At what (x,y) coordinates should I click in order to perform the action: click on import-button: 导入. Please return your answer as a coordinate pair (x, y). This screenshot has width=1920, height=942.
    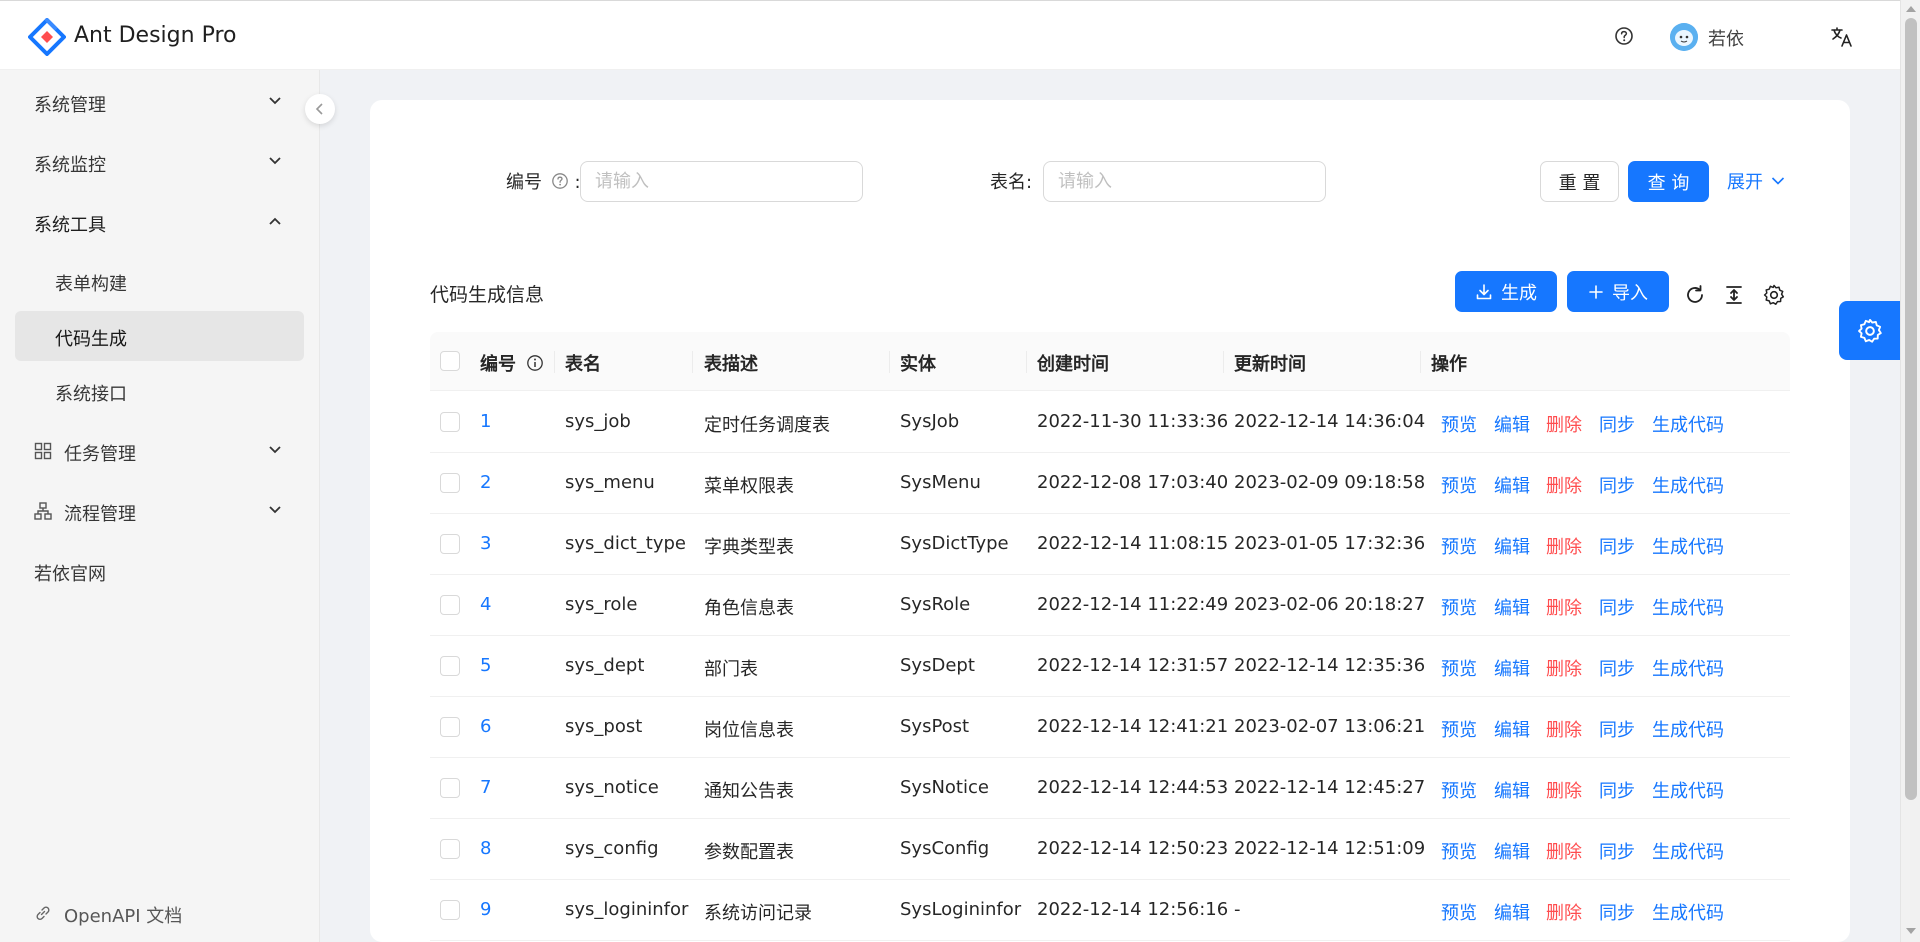
    Looking at the image, I should click on (1618, 291).